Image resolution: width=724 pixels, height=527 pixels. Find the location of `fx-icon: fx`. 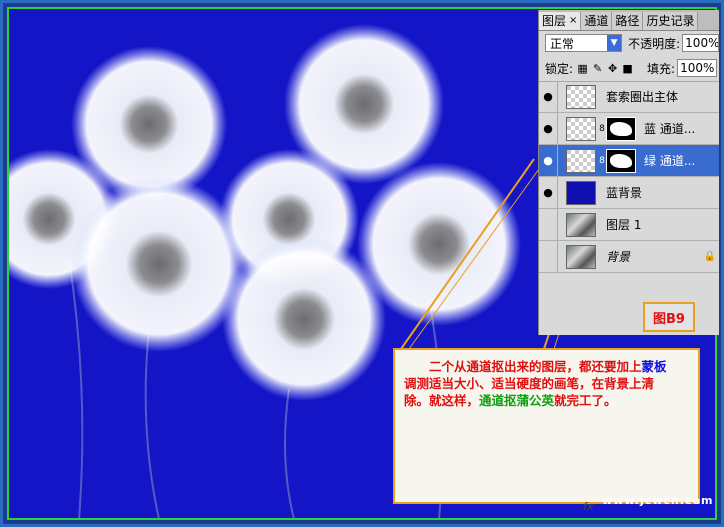

fx-icon: fx is located at coordinates (588, 506).